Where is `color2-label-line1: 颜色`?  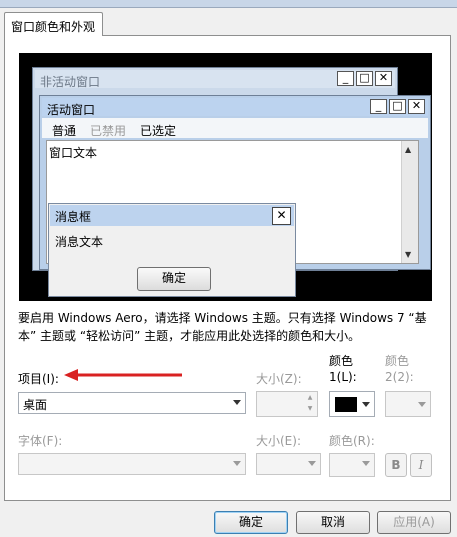 color2-label-line1: 颜色 is located at coordinates (397, 361).